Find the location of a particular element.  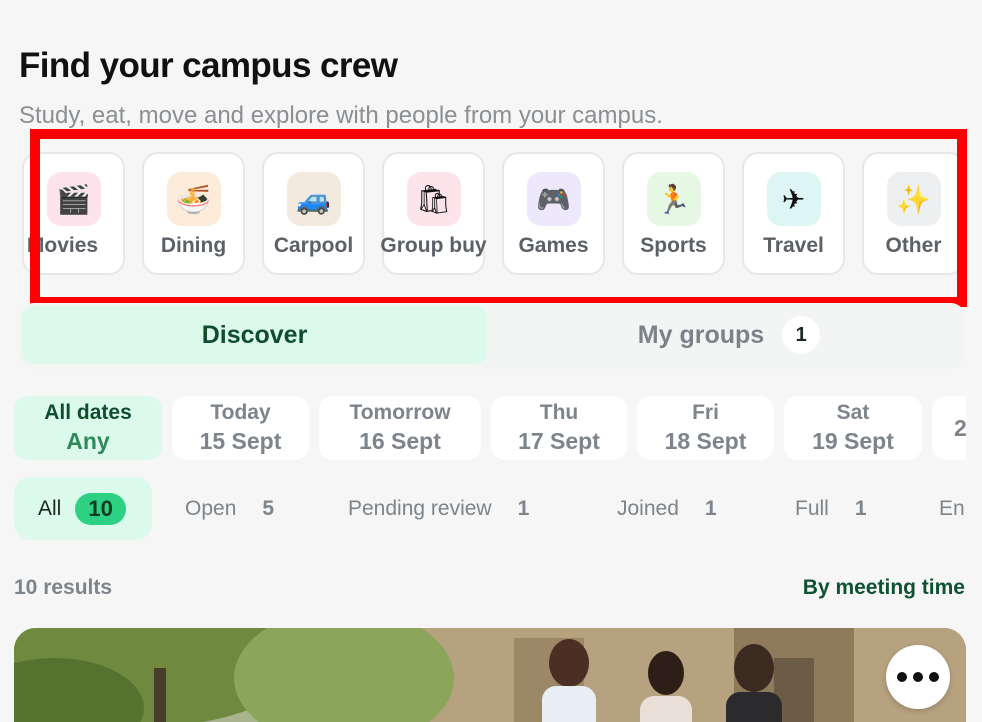

date-chip-all: All dates Any is located at coordinates (88, 428).